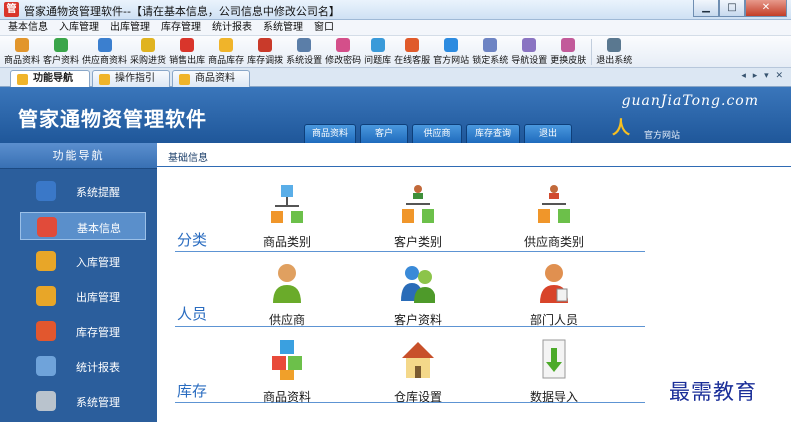 The width and height of the screenshot is (791, 422). What do you see at coordinates (232, 27) in the screenshot?
I see `menu-reports: 统计报表` at bounding box center [232, 27].